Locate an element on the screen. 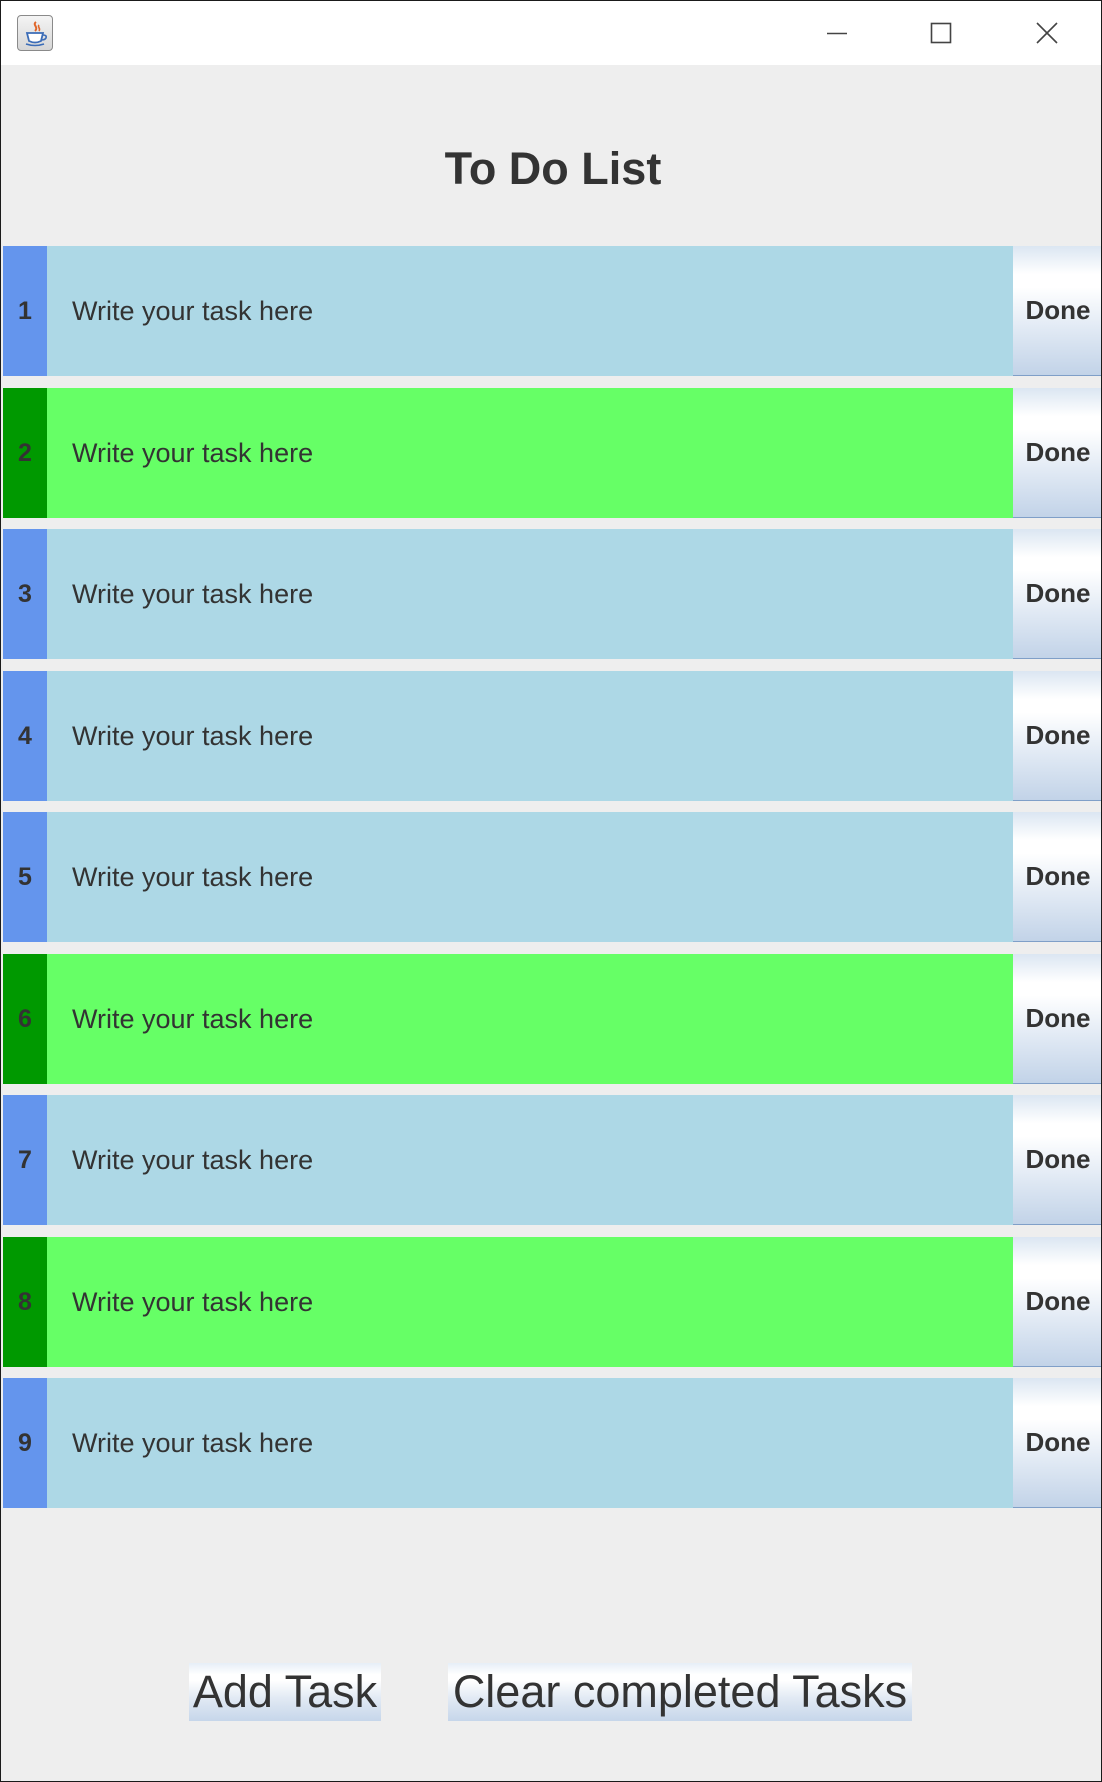  task-row: 1 Write your task here Done is located at coordinates (552, 311).